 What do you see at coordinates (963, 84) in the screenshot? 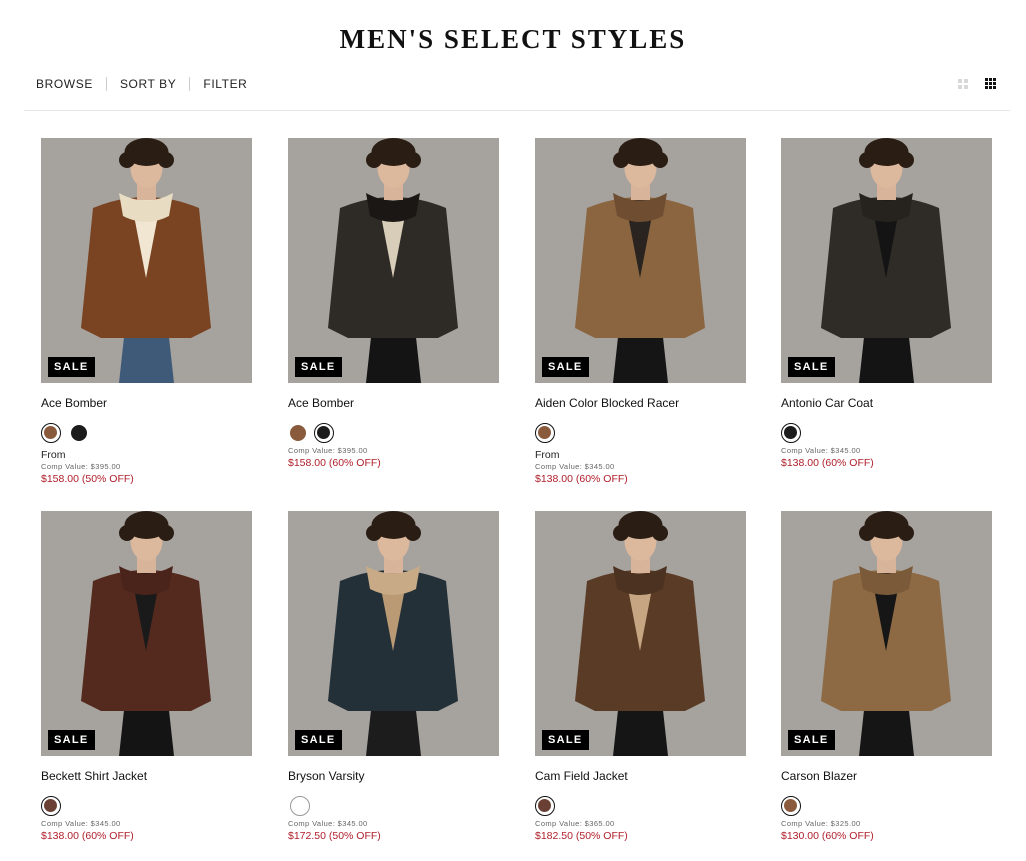
I see `grid-2-icon` at bounding box center [963, 84].